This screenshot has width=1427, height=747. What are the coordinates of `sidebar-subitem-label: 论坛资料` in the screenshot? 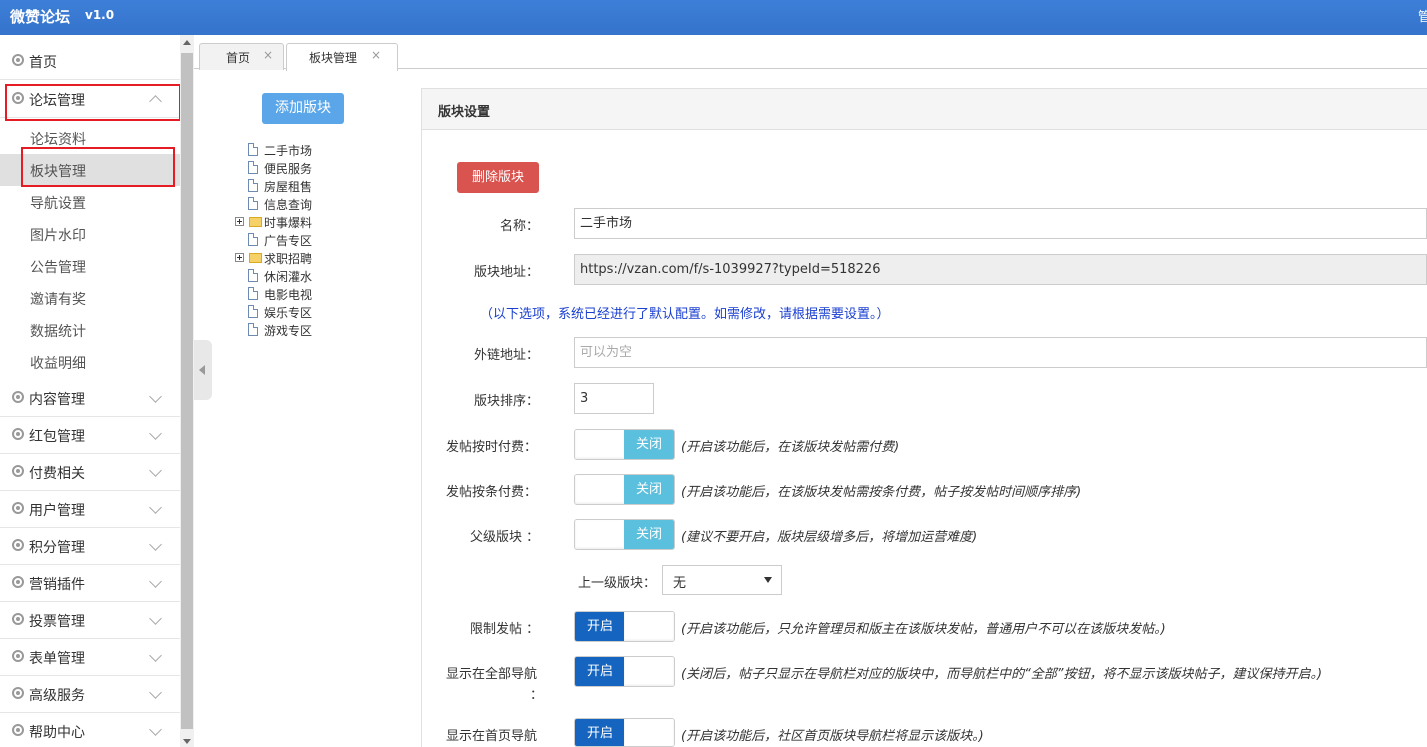 It's located at (58, 140).